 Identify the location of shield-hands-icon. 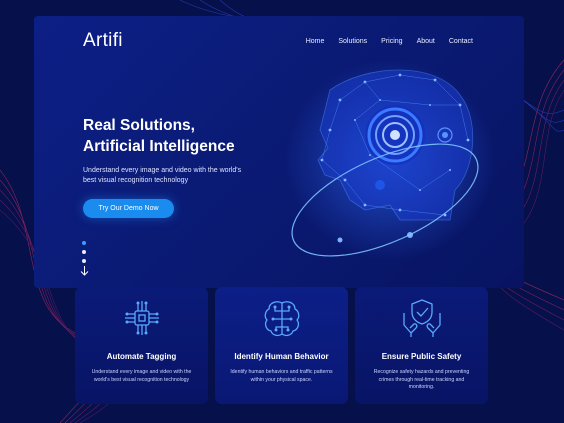
(422, 318).